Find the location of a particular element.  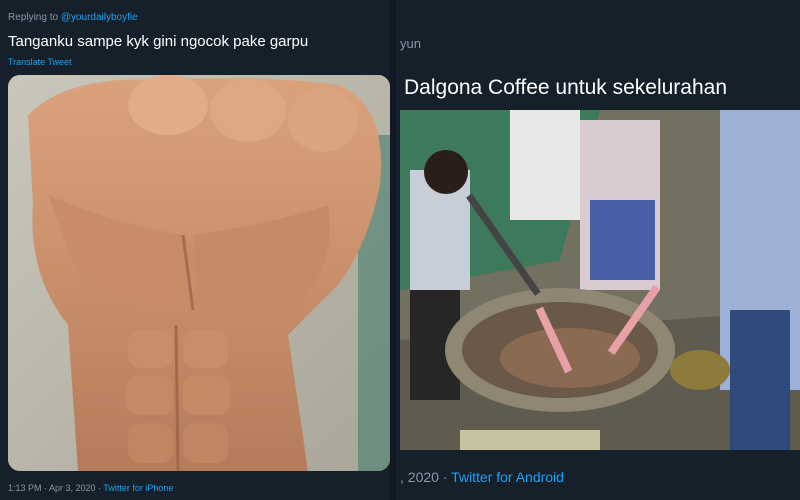

tweet-source-link: Twitter for Android is located at coordinates (507, 477).